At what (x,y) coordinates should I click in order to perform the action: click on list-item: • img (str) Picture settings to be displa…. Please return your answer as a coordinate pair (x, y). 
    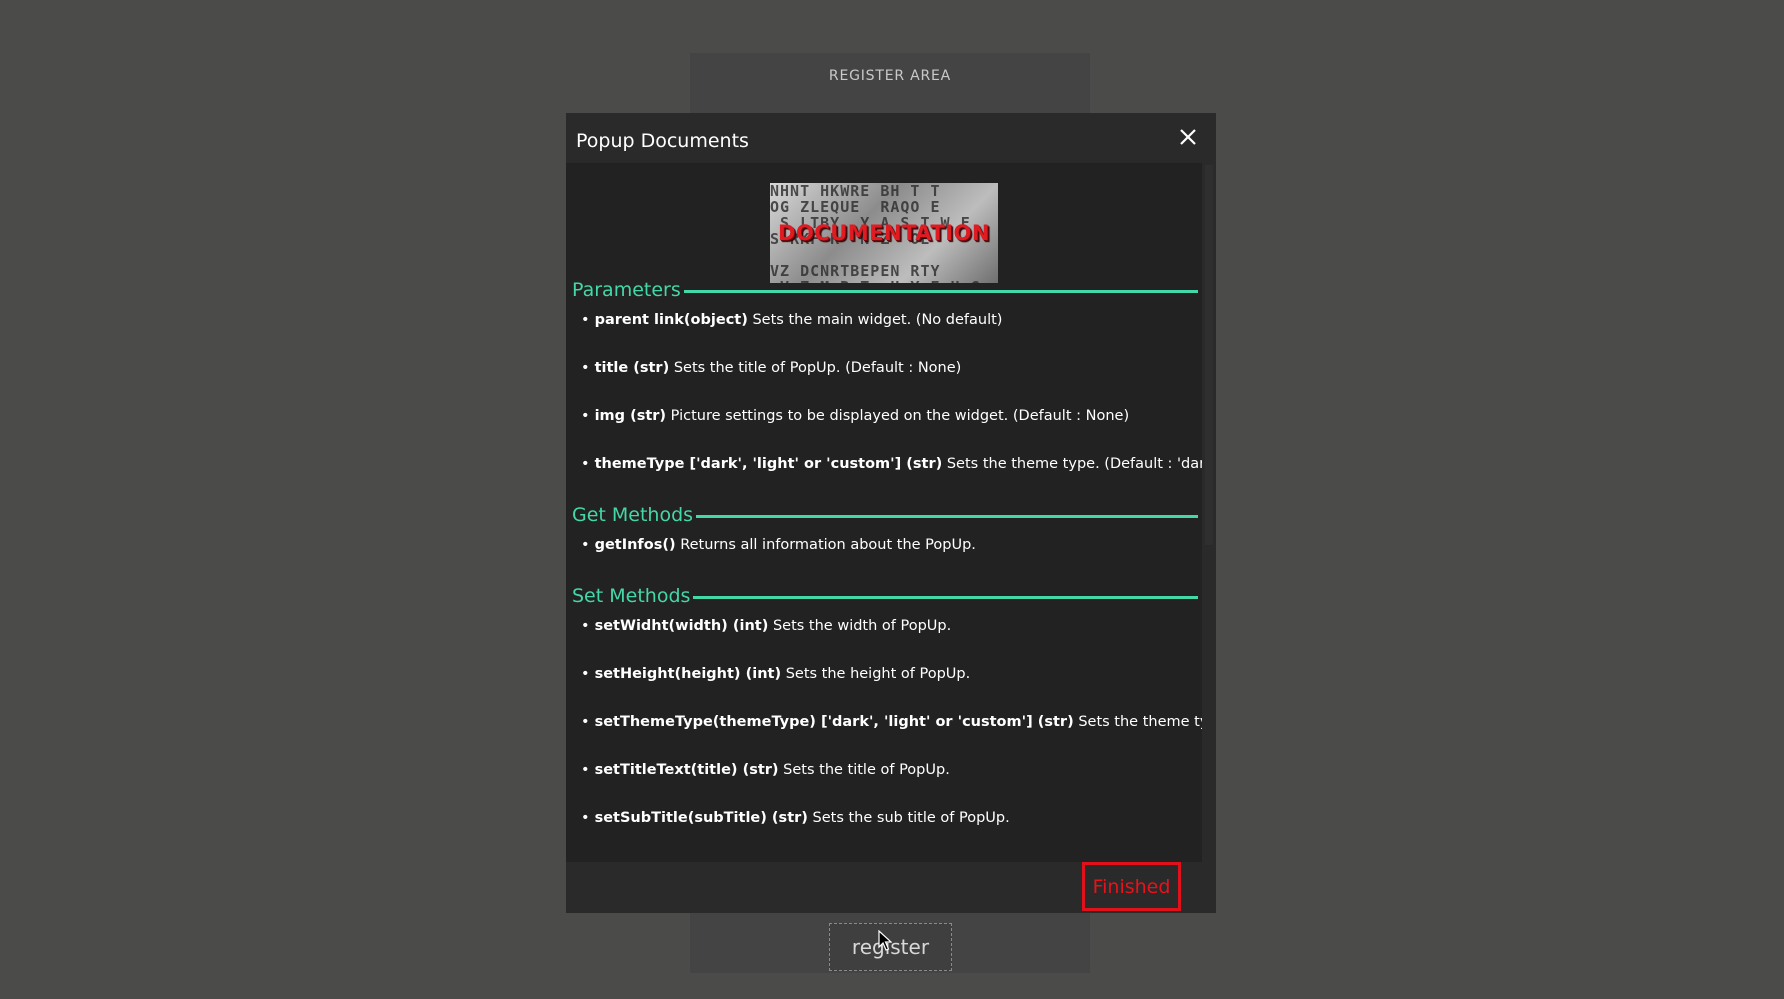
    Looking at the image, I should click on (855, 416).